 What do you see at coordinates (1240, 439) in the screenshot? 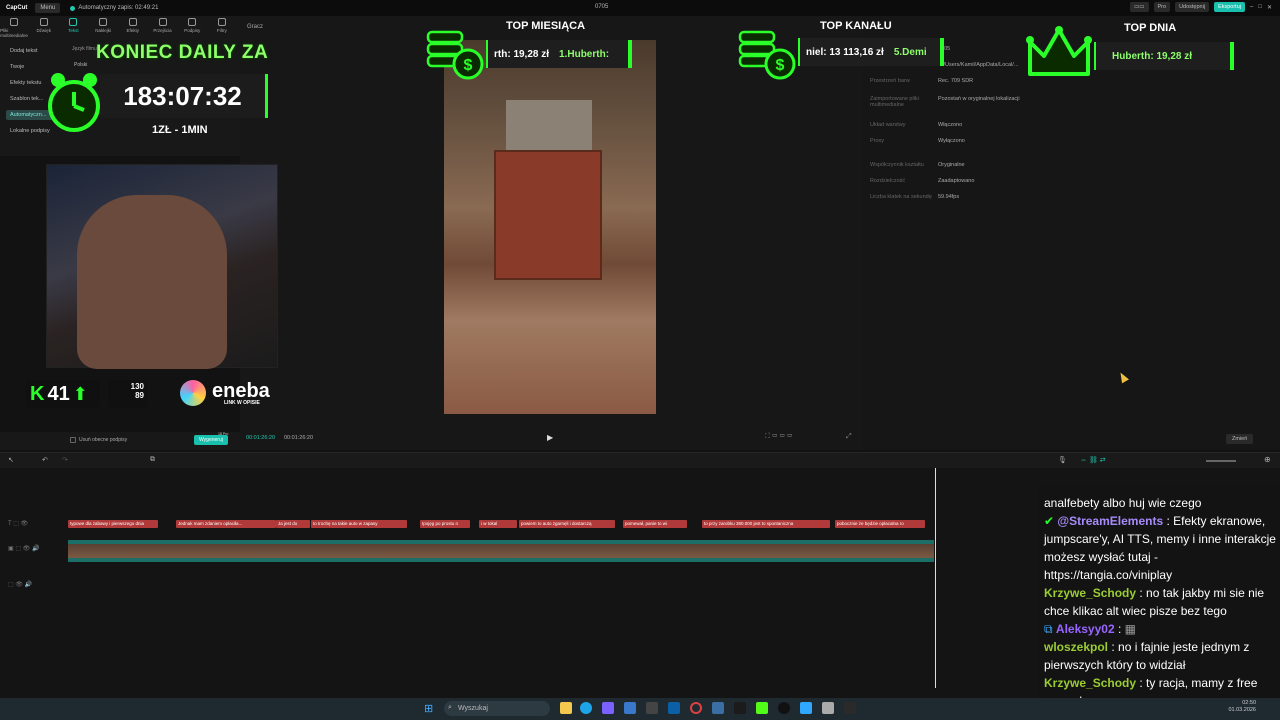
I see `modify-button: Zmień` at bounding box center [1240, 439].